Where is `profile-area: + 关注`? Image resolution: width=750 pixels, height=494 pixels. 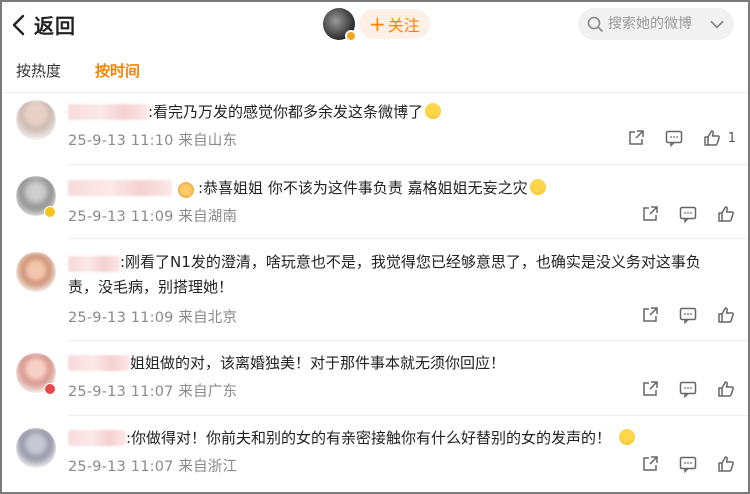
profile-area: + 关注 is located at coordinates (376, 25).